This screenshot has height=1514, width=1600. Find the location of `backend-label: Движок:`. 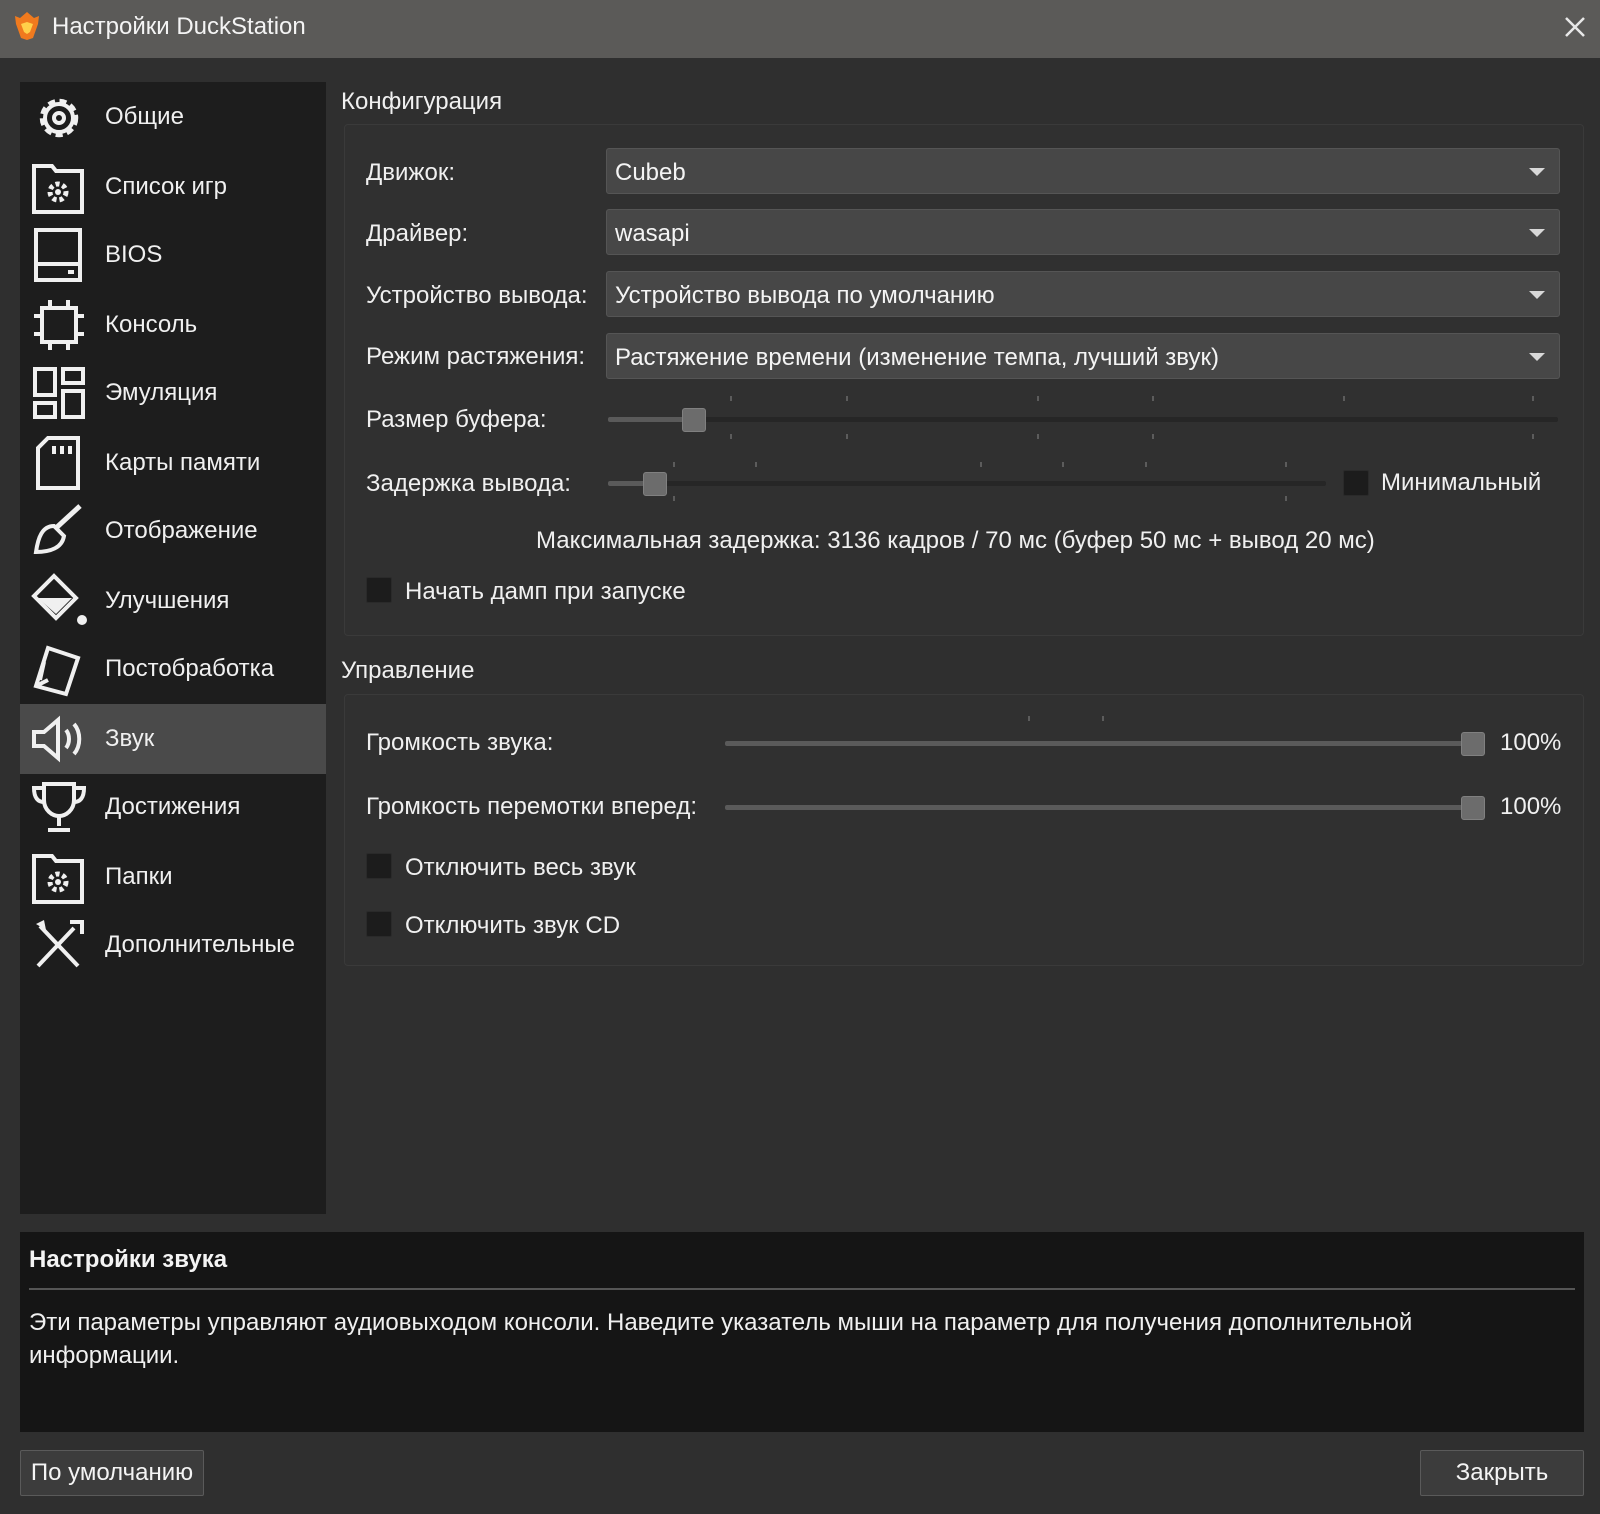

backend-label: Движок: is located at coordinates (410, 172).